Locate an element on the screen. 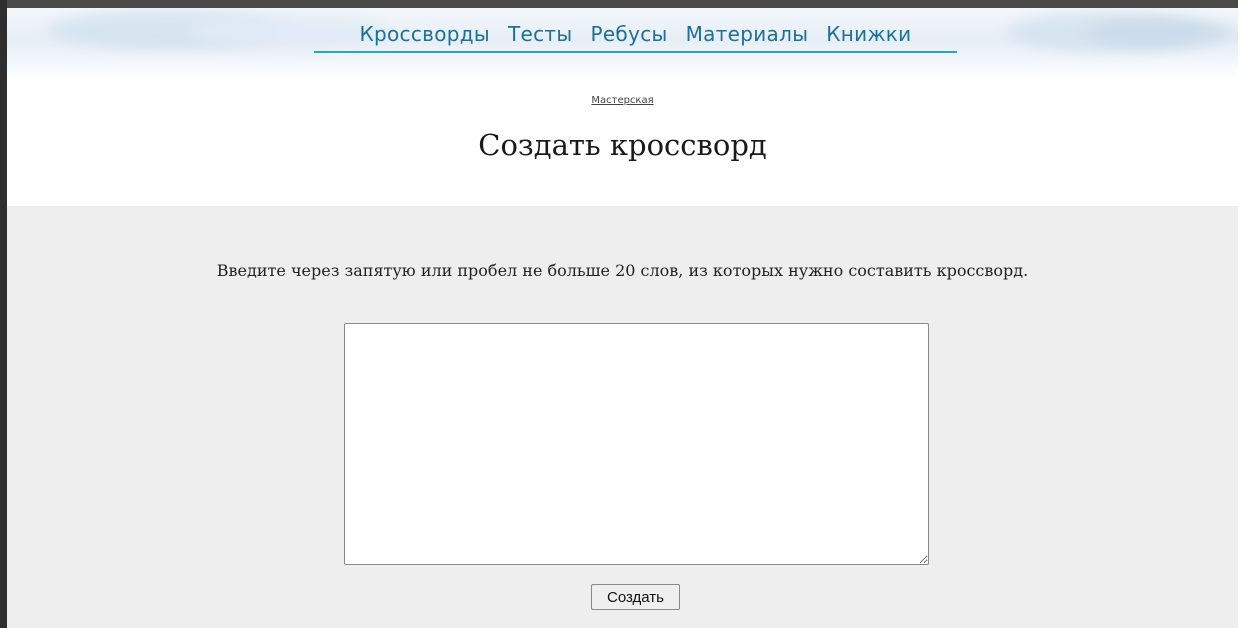 The image size is (1245, 628). nav-link-books: Книжки is located at coordinates (868, 34).